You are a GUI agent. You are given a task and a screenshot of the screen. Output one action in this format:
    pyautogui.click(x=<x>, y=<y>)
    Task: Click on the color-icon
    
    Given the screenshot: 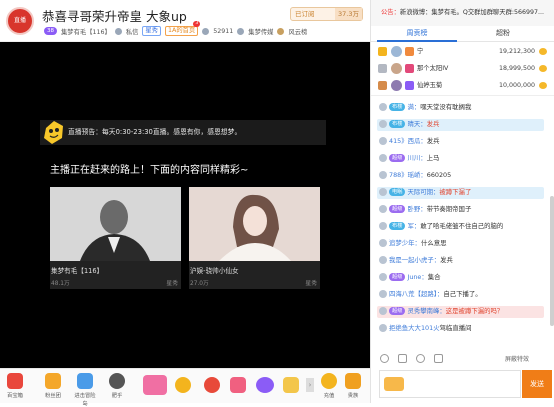 What is the action you would take?
    pyautogui.click(x=402, y=358)
    